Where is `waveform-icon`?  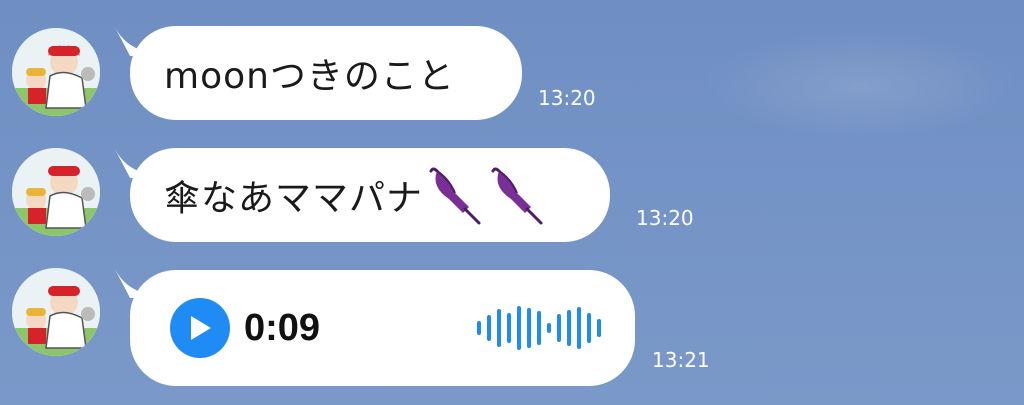
waveform-icon is located at coordinates (539, 328).